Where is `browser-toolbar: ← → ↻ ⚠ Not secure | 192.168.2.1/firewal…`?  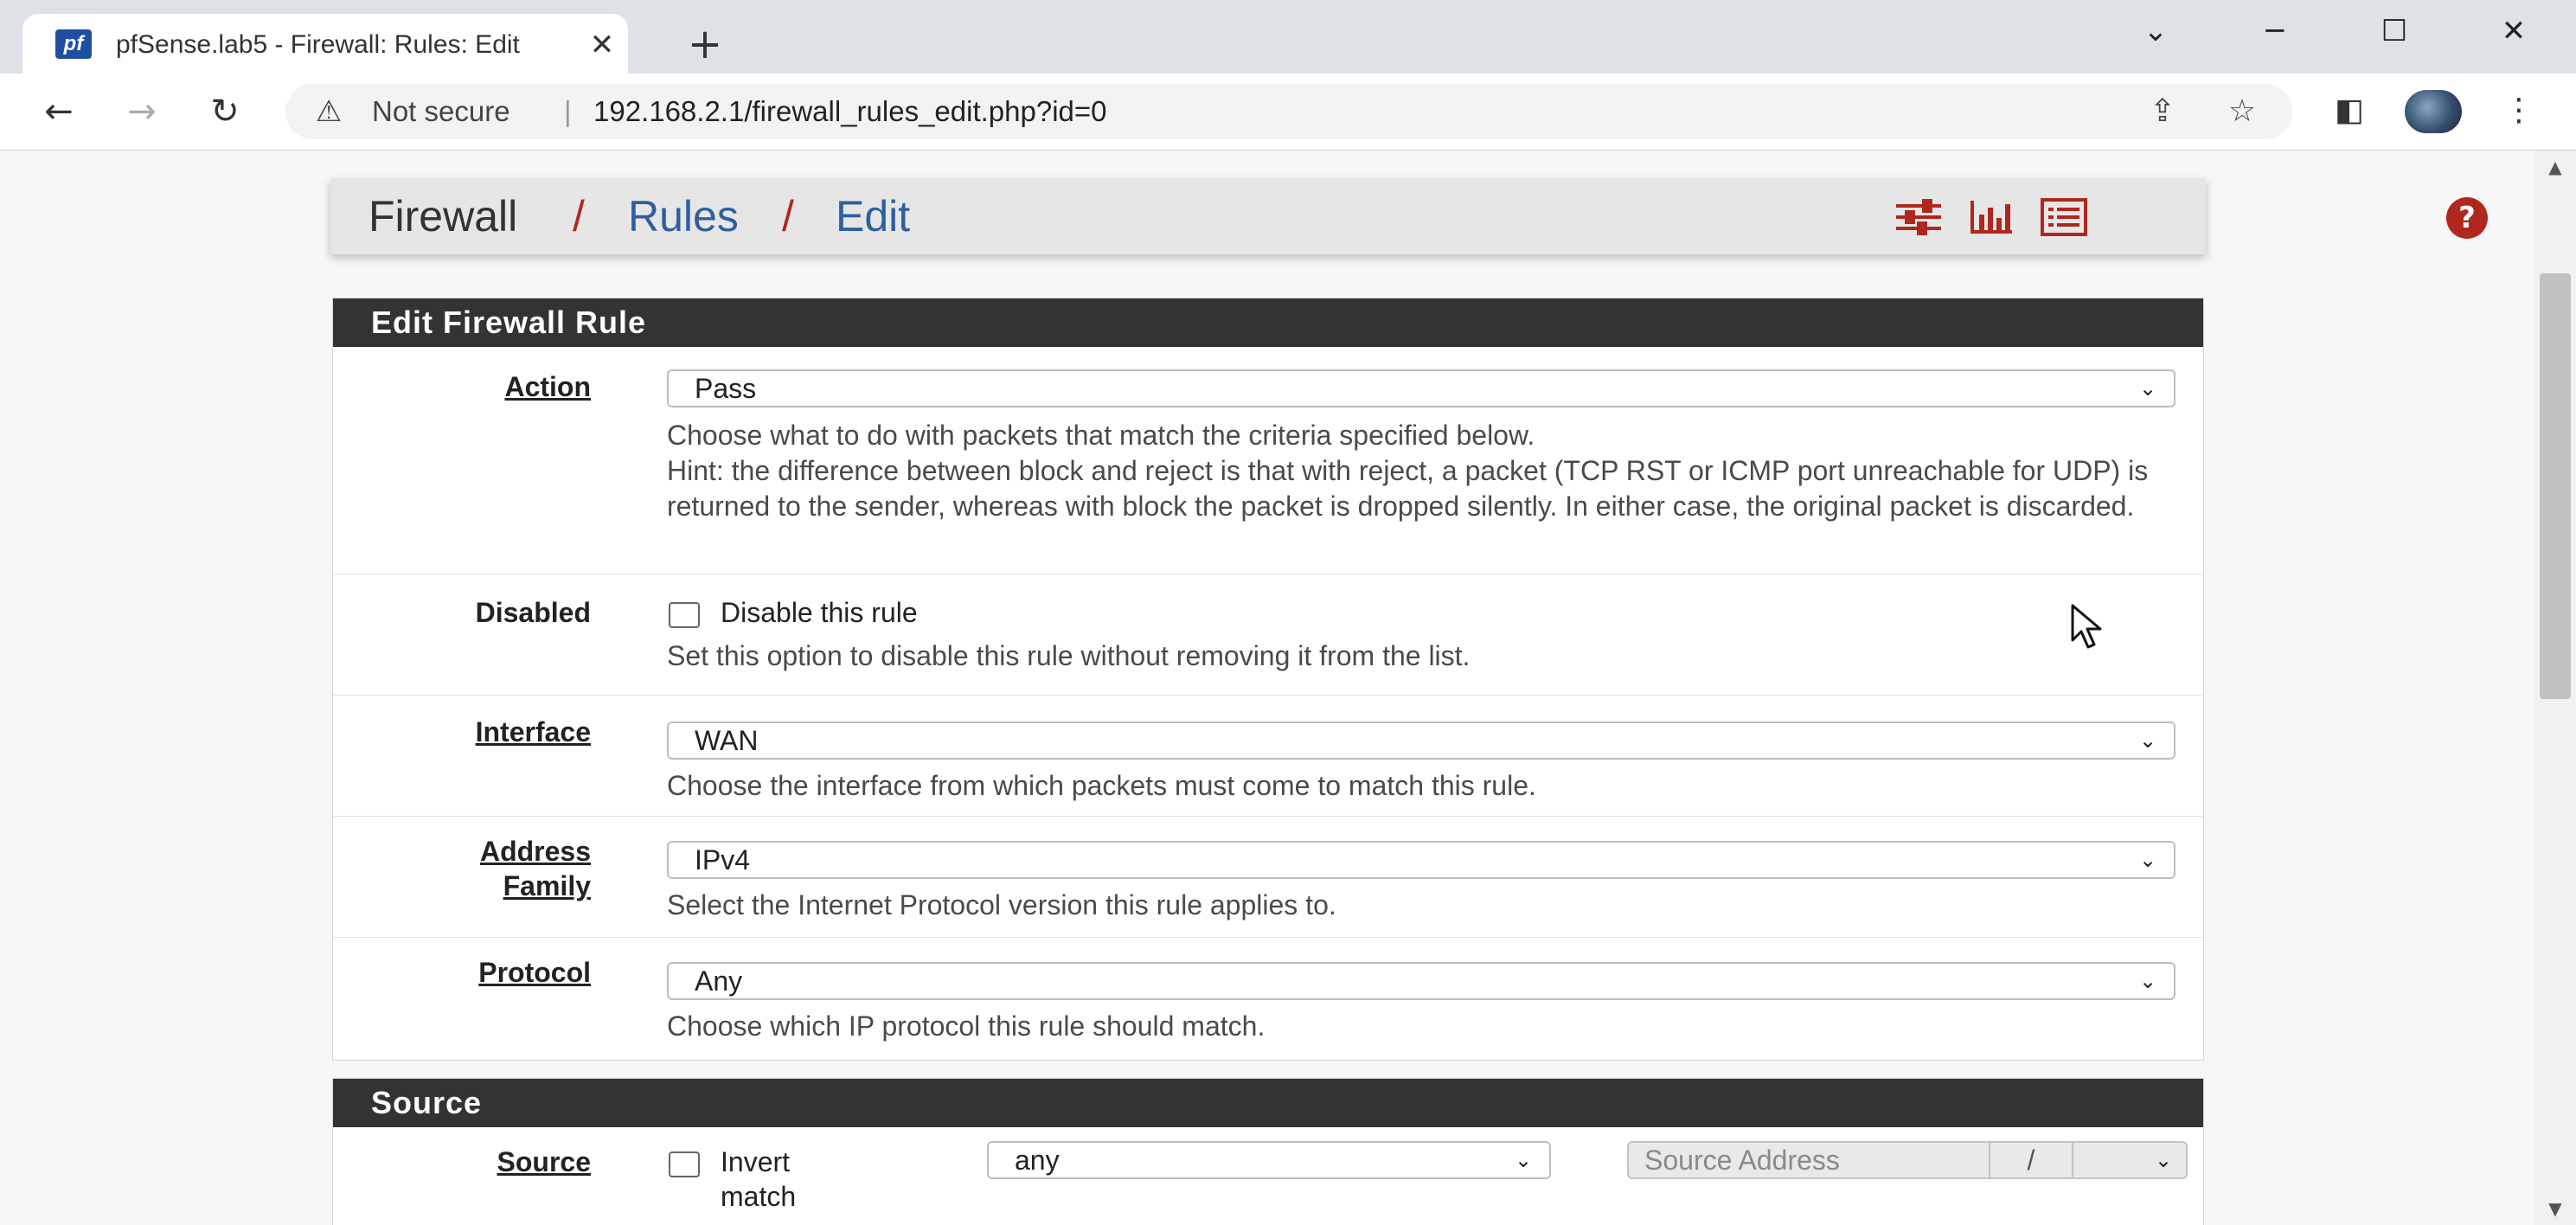
browser-toolbar: ← → ↻ ⚠ Not secure | 192.168.2.1/firewal… is located at coordinates (1288, 113).